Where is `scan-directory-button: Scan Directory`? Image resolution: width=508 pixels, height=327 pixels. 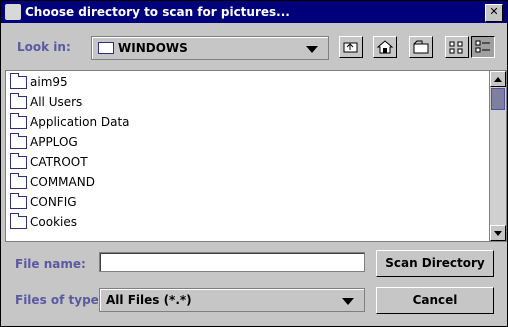
scan-directory-button: Scan Directory is located at coordinates (435, 263).